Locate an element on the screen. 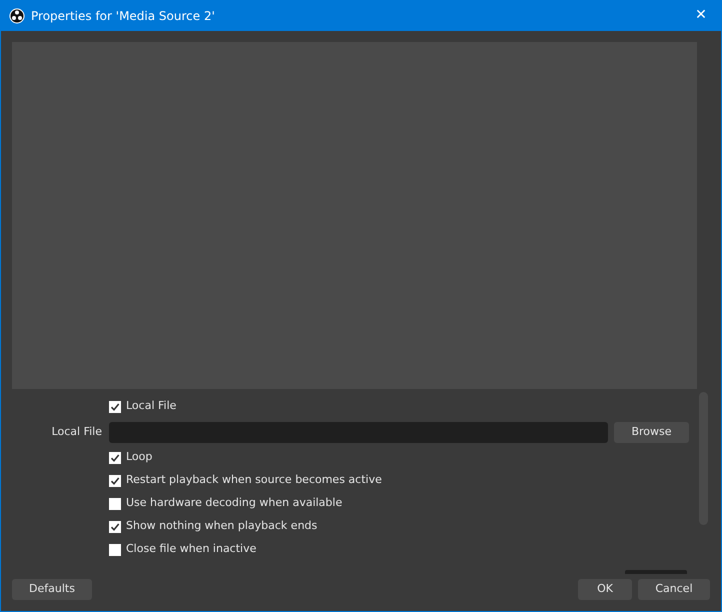 The height and width of the screenshot is (612, 722). close-button: ✕ is located at coordinates (701, 15).